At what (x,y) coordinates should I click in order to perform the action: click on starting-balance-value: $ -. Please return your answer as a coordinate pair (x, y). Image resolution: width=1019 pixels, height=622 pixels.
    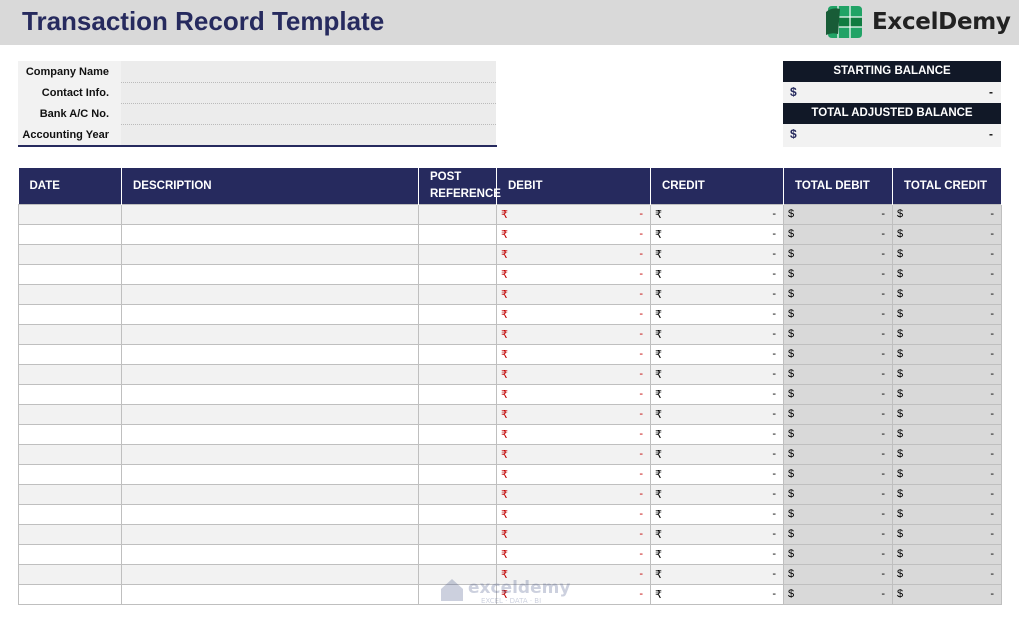
    Looking at the image, I should click on (892, 92).